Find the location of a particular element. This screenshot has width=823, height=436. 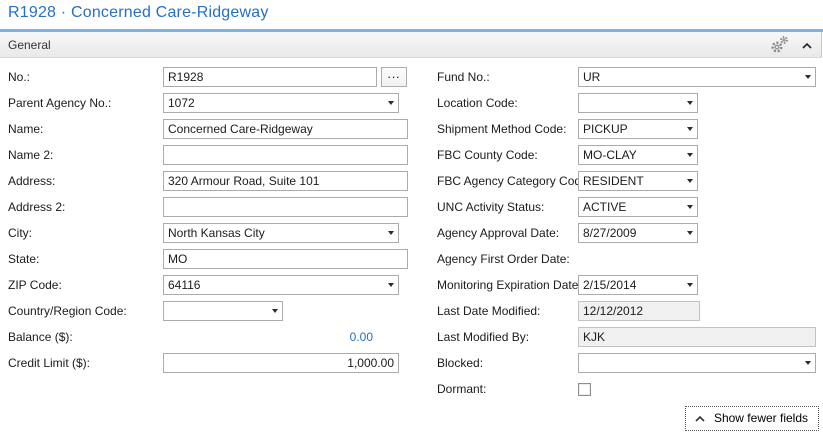

general-fasttab-label: General is located at coordinates (29, 44).